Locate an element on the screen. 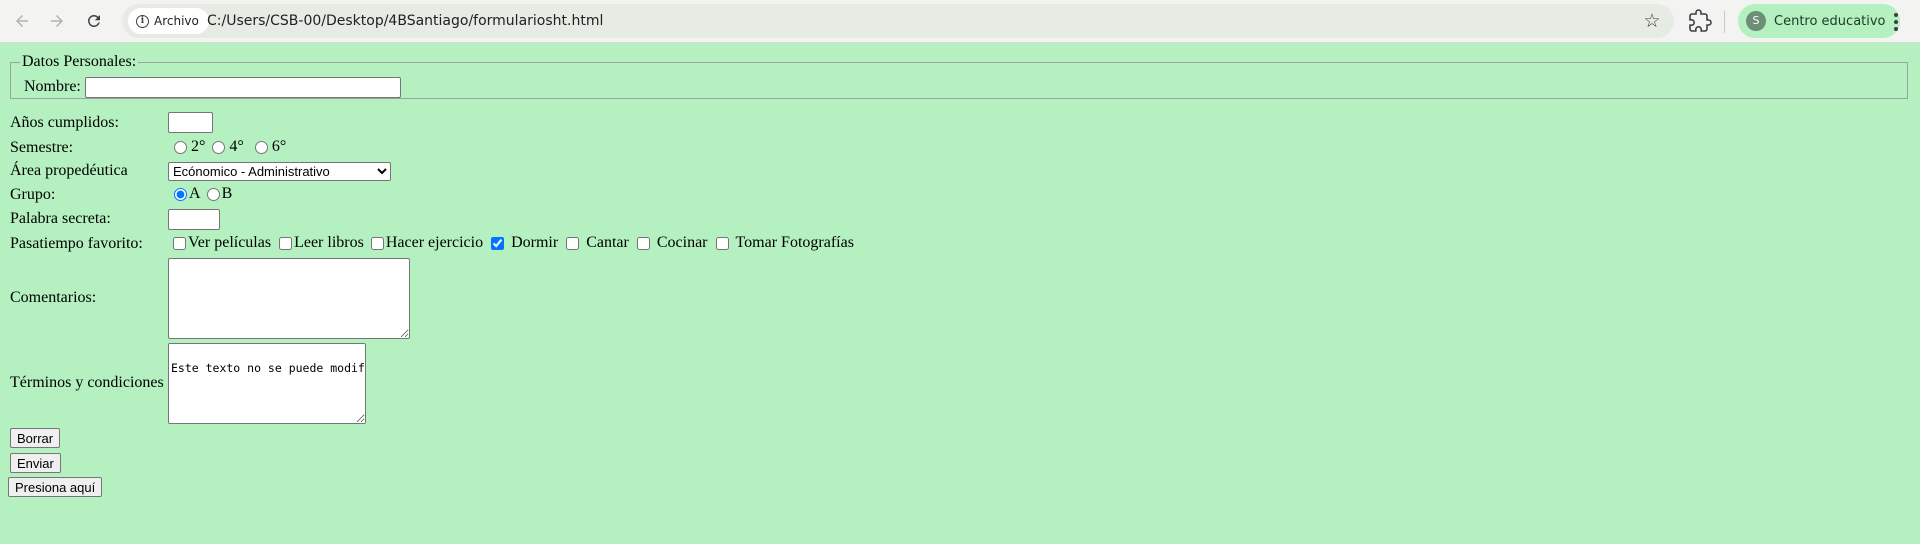  pasatiempo-checkbox-fotografias is located at coordinates (722, 243).